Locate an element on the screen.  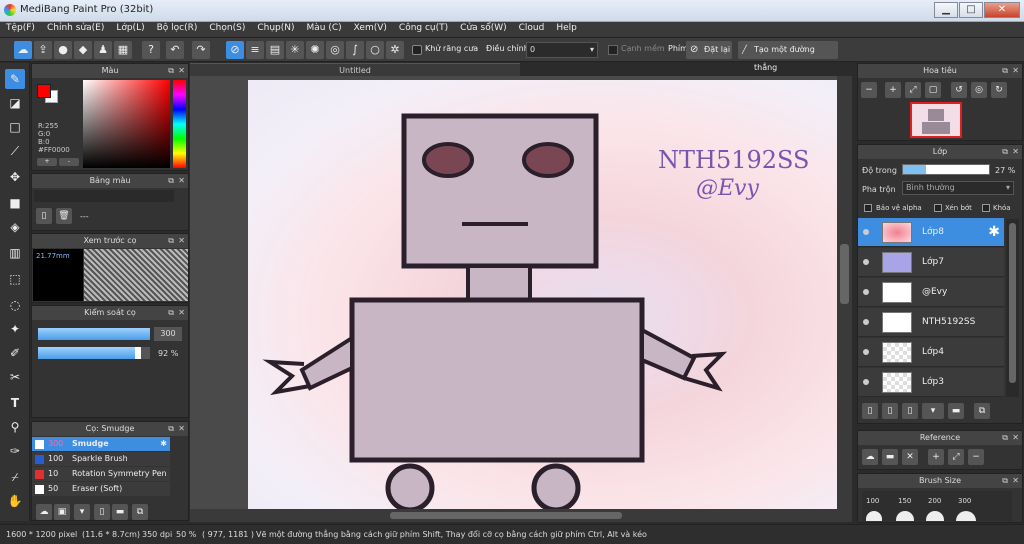
brush-size-option: 100 is located at coordinates (872, 501).